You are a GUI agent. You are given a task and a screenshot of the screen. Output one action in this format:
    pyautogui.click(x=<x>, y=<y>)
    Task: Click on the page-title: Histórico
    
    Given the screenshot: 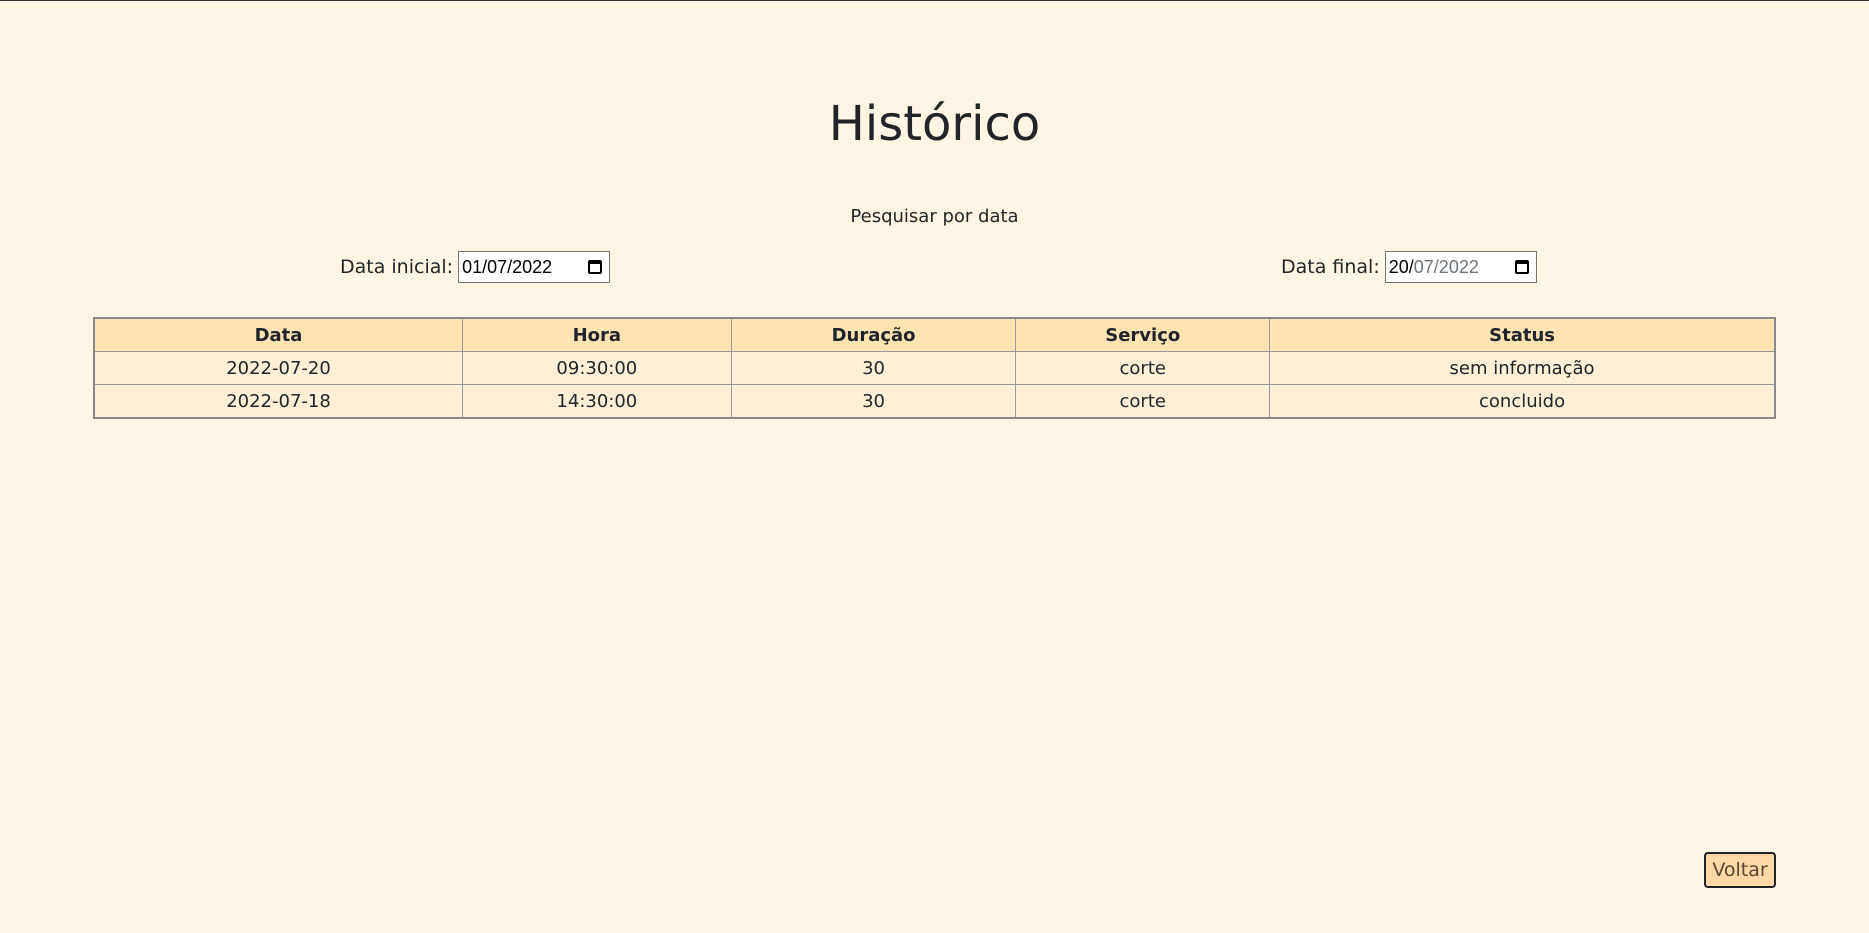 What is the action you would take?
    pyautogui.click(x=934, y=124)
    